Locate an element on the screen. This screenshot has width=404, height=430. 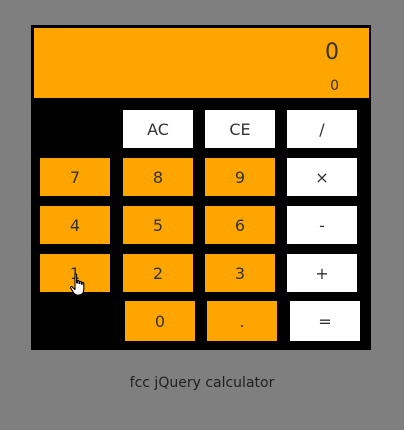
display-screen: 0 0 is located at coordinates (201, 63).